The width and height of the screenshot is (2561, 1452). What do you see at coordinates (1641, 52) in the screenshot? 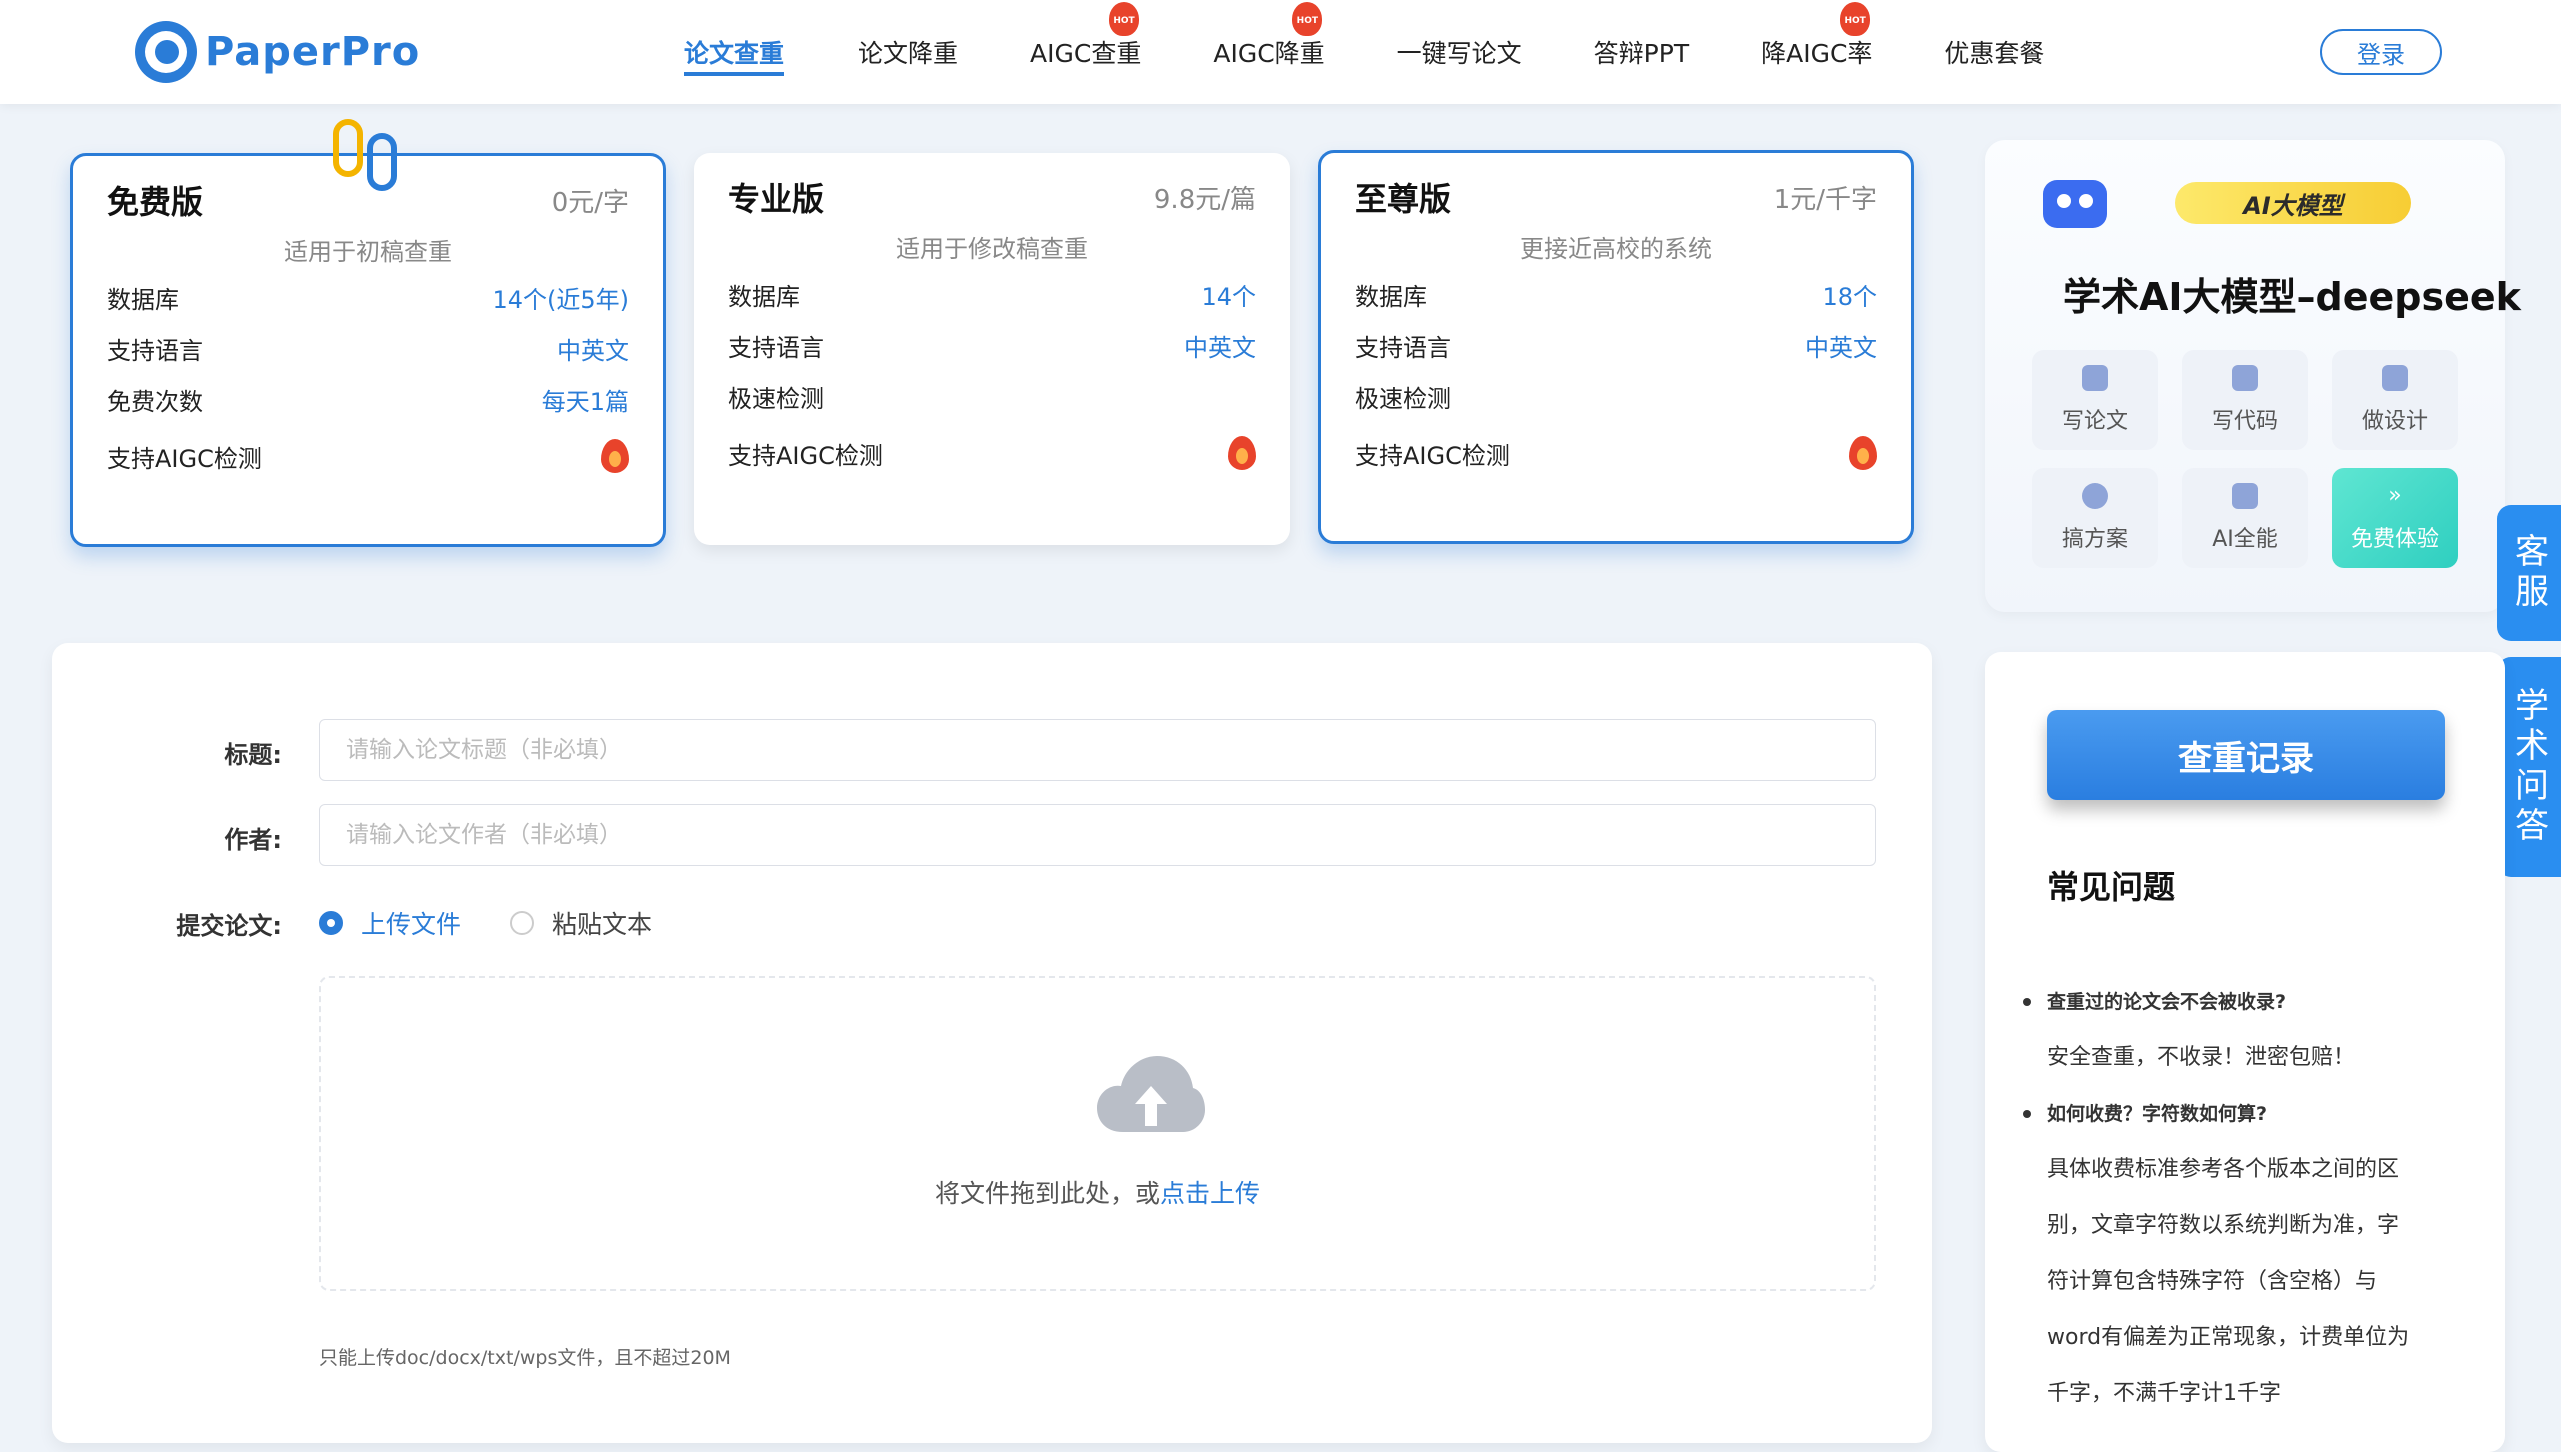
I see `nav-item-defense-ppt: 答辩PPT` at bounding box center [1641, 52].